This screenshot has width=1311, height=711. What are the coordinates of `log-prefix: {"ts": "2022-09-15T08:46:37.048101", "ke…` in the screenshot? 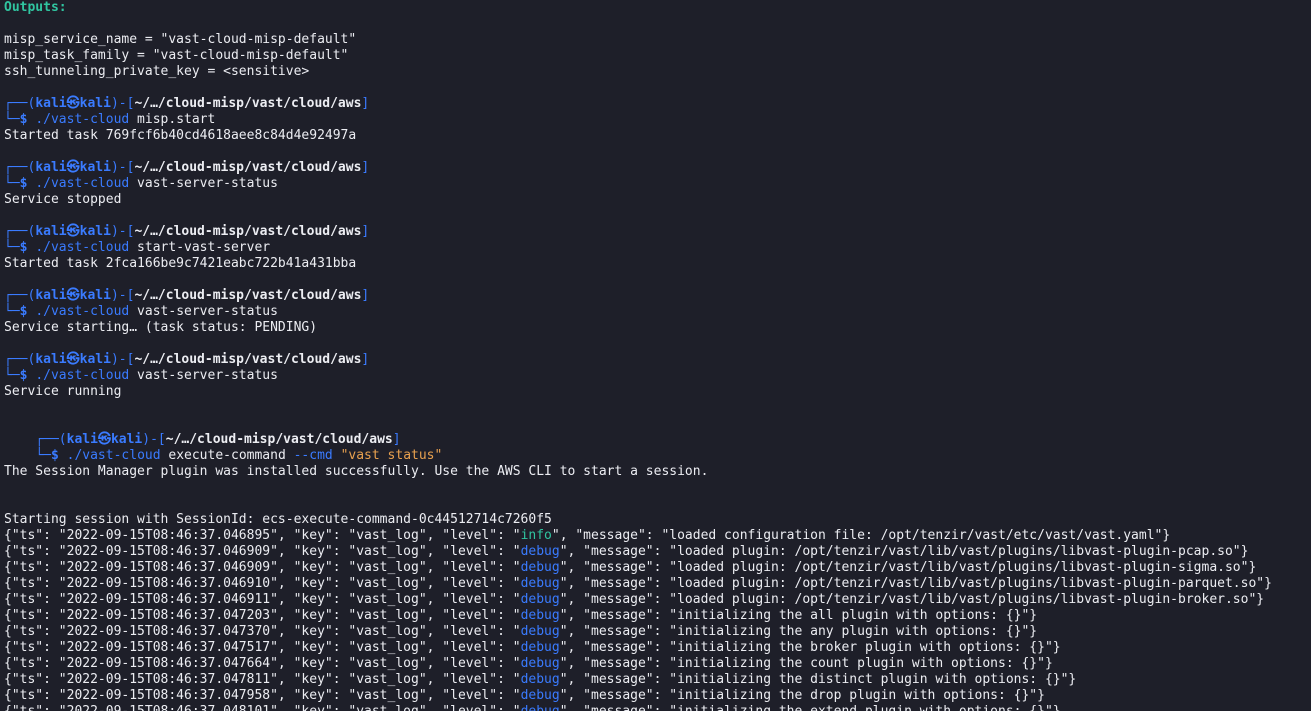 It's located at (262, 707).